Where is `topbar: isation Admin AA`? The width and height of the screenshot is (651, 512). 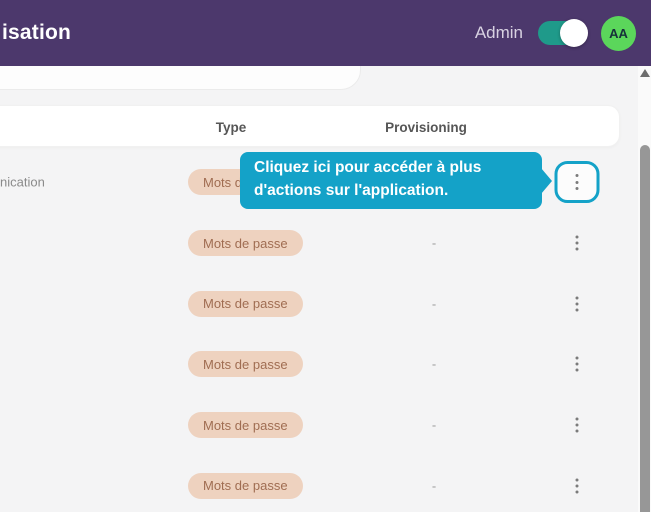 topbar: isation Admin AA is located at coordinates (325, 33).